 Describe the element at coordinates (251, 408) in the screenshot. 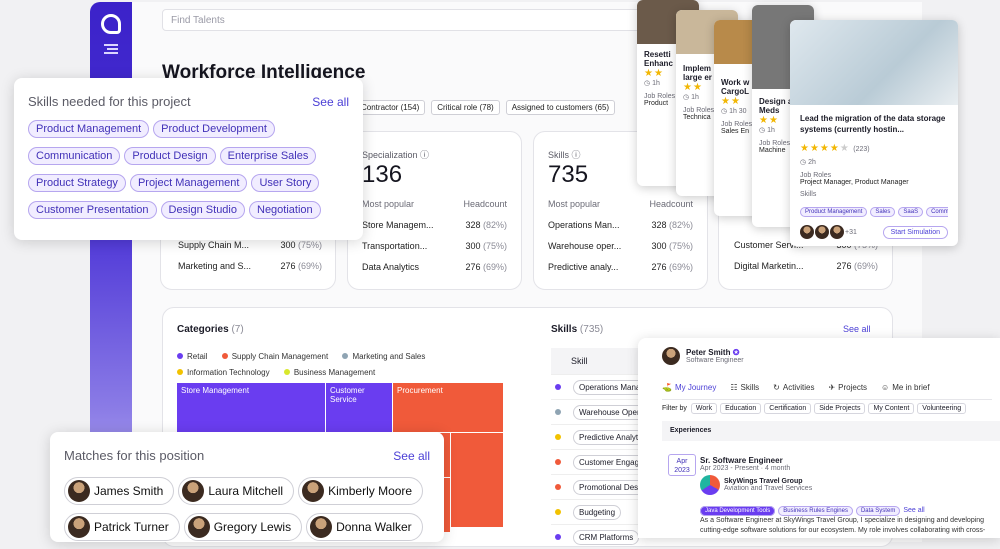

I see `treemap-cell-store-management: Store Management` at that location.